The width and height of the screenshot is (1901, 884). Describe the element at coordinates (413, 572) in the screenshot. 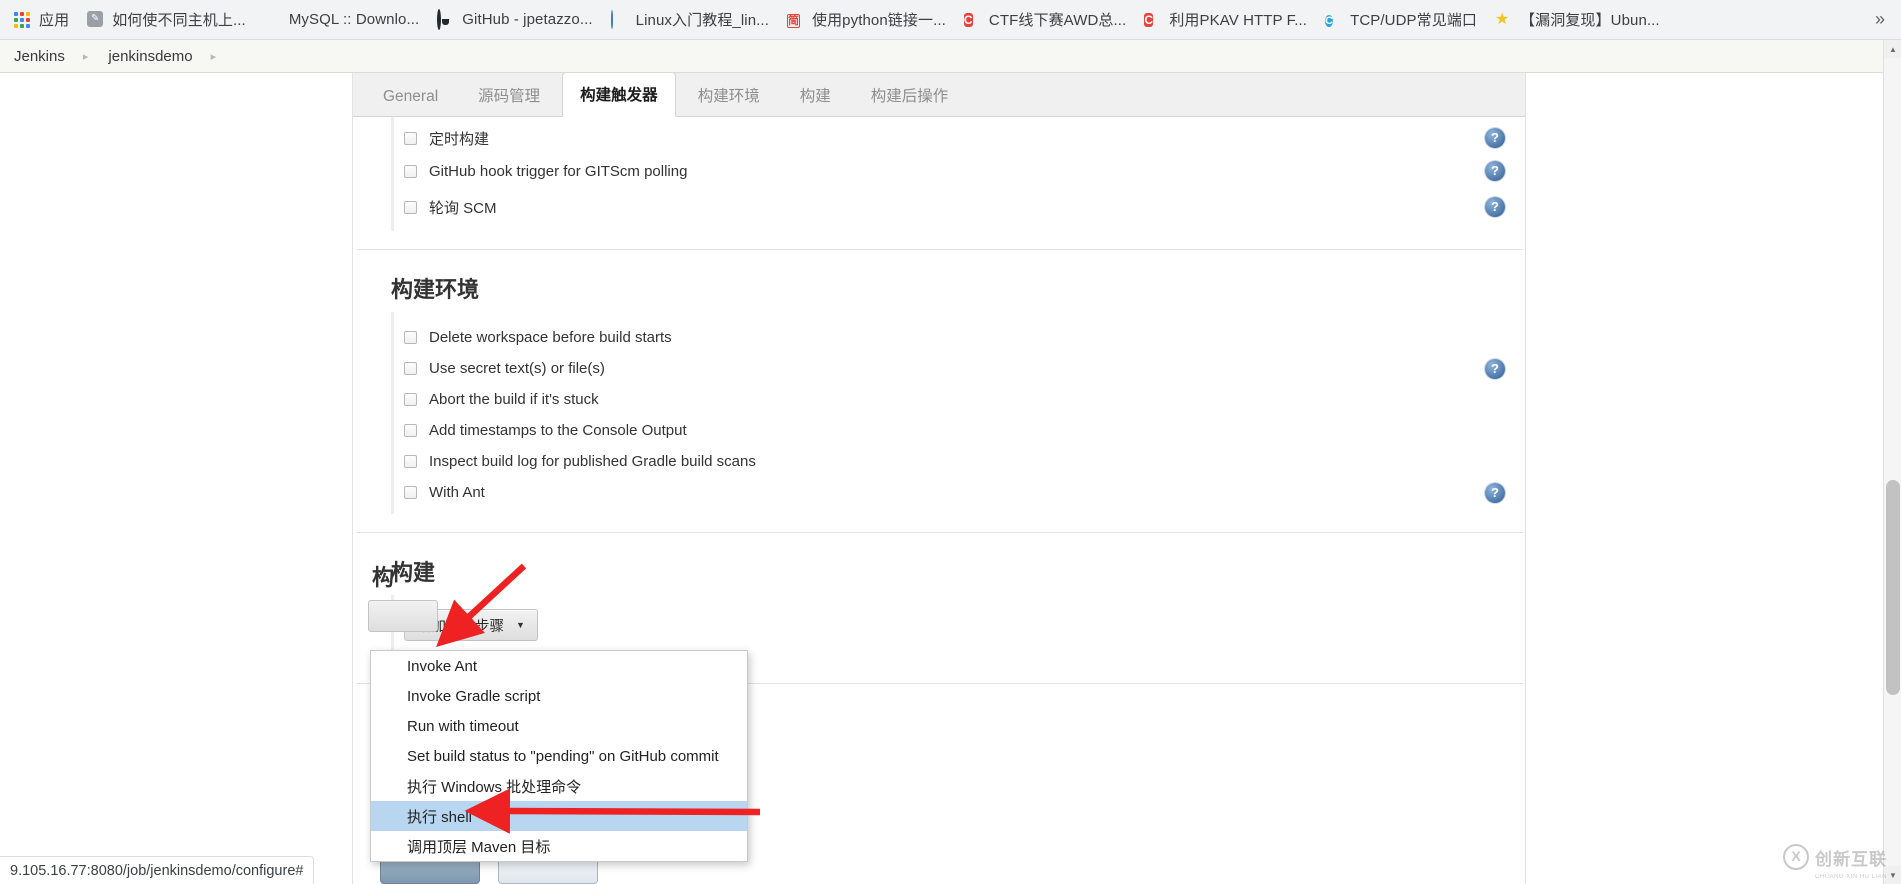

I see `section-title-build: 构建` at that location.